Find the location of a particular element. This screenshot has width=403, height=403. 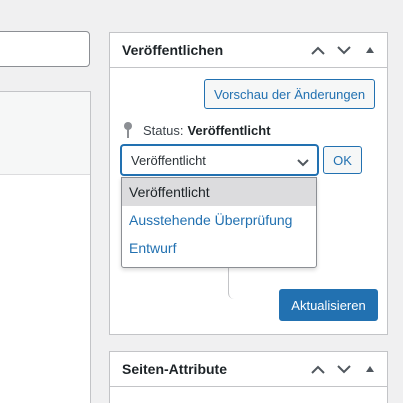

editor-toolbar is located at coordinates (45, 133).